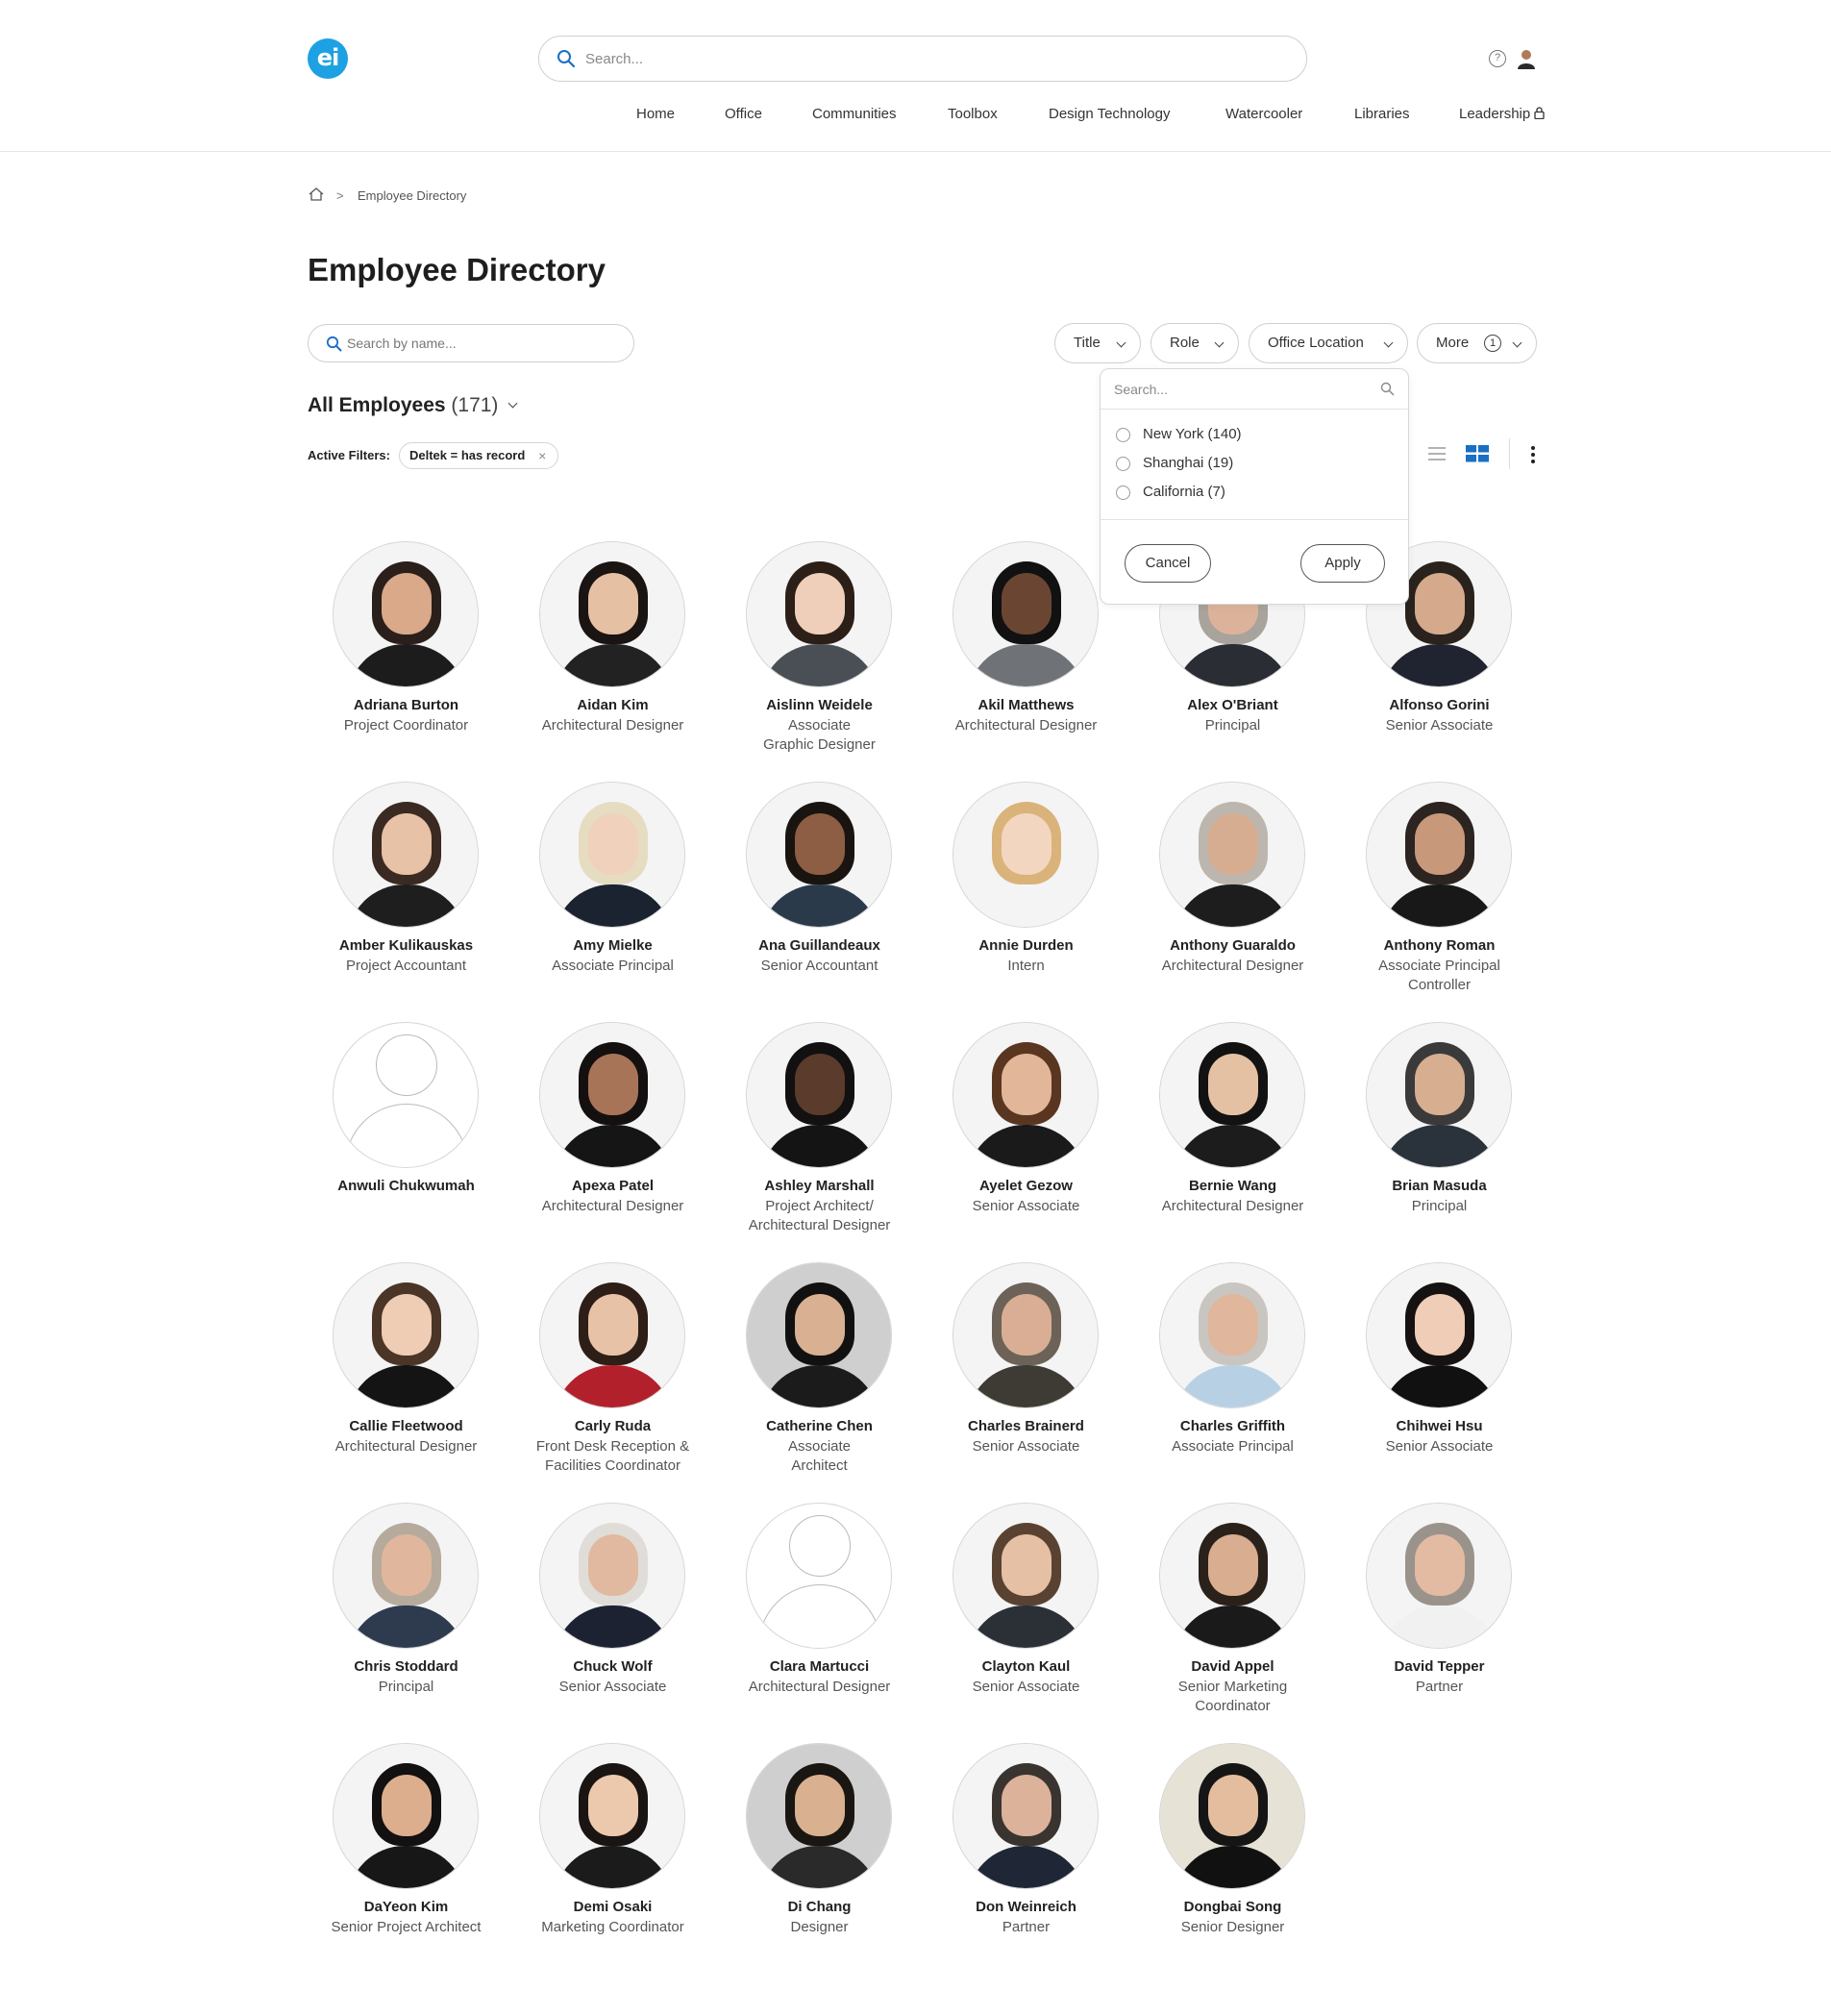 The height and width of the screenshot is (2016, 1831). Describe the element at coordinates (406, 1426) in the screenshot. I see `employee-name: Callie Fleetwood` at that location.